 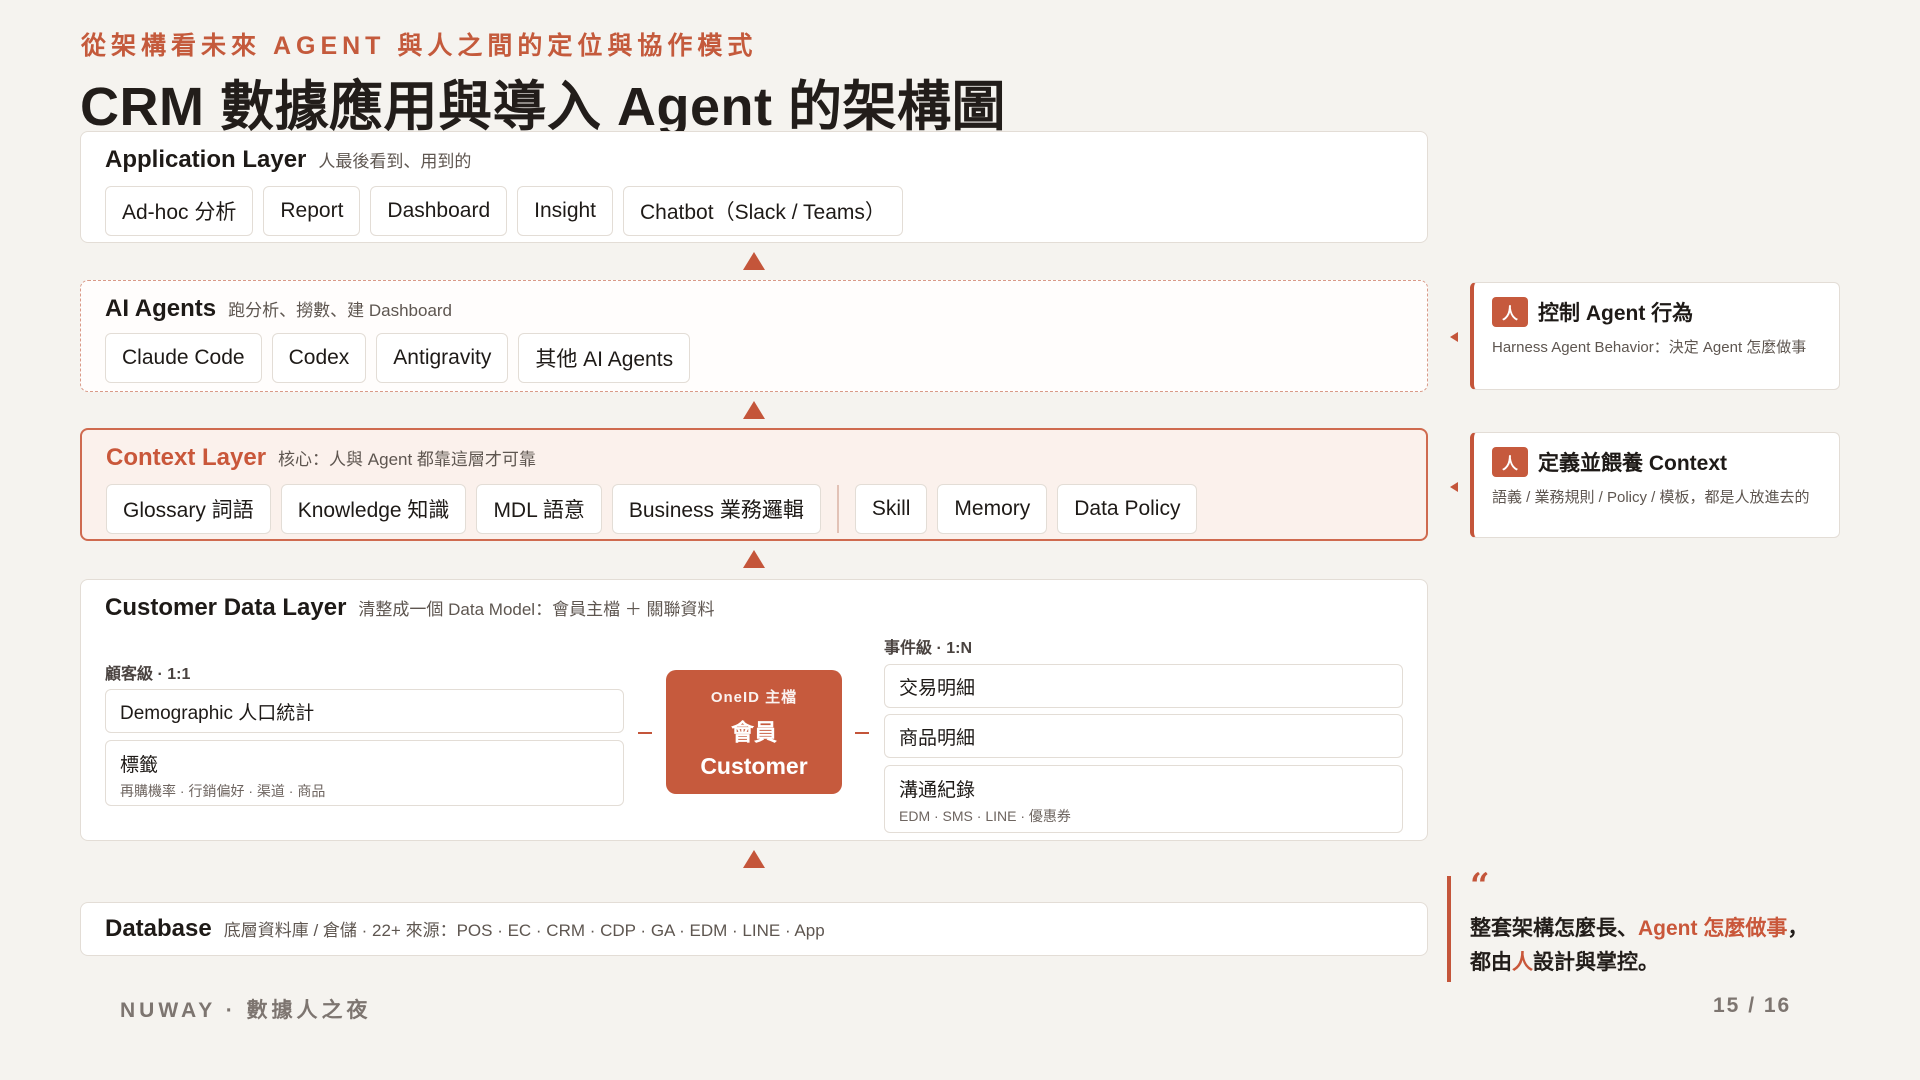 What do you see at coordinates (1127, 509) in the screenshot?
I see `chip-data-policy: Data Policy` at bounding box center [1127, 509].